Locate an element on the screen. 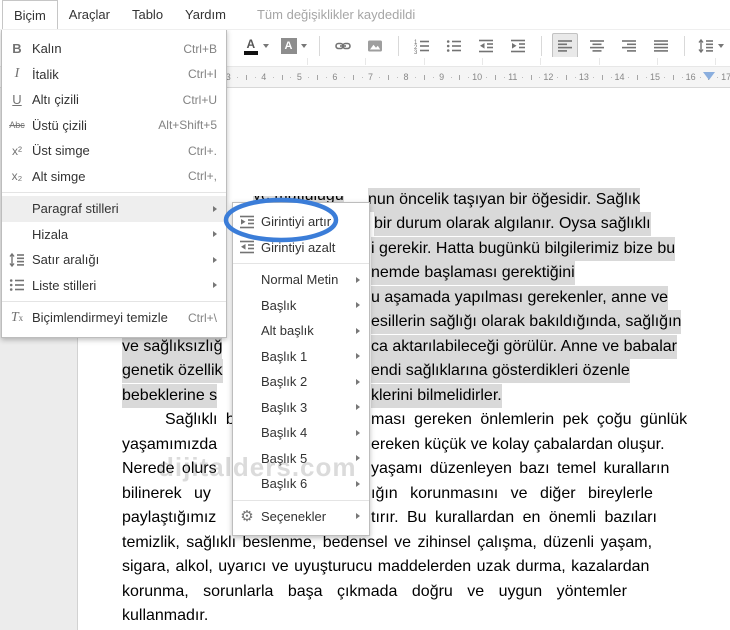  doc-line: ve sağlıksızlığ is located at coordinates (172, 347).